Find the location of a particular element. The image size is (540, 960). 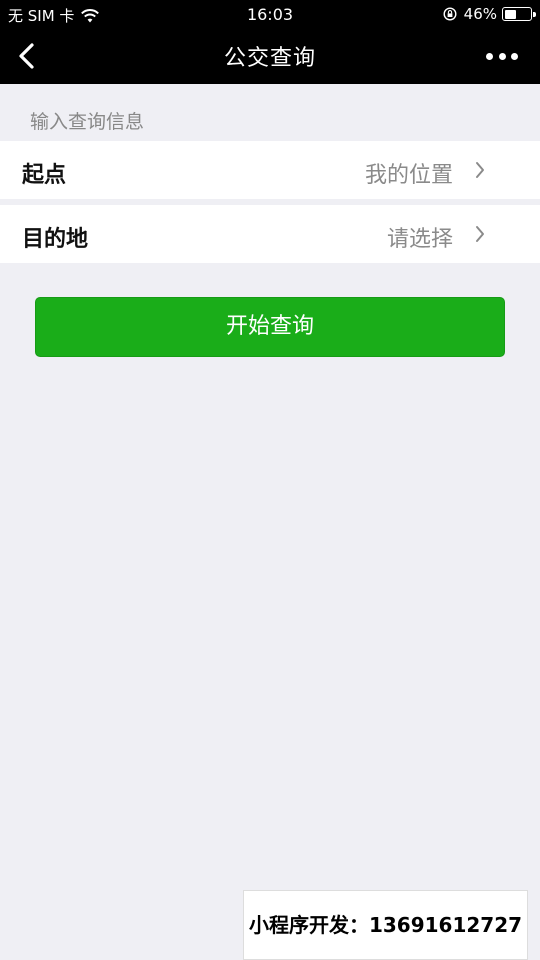

destination-cell: 目的地 请选择 is located at coordinates (270, 234).